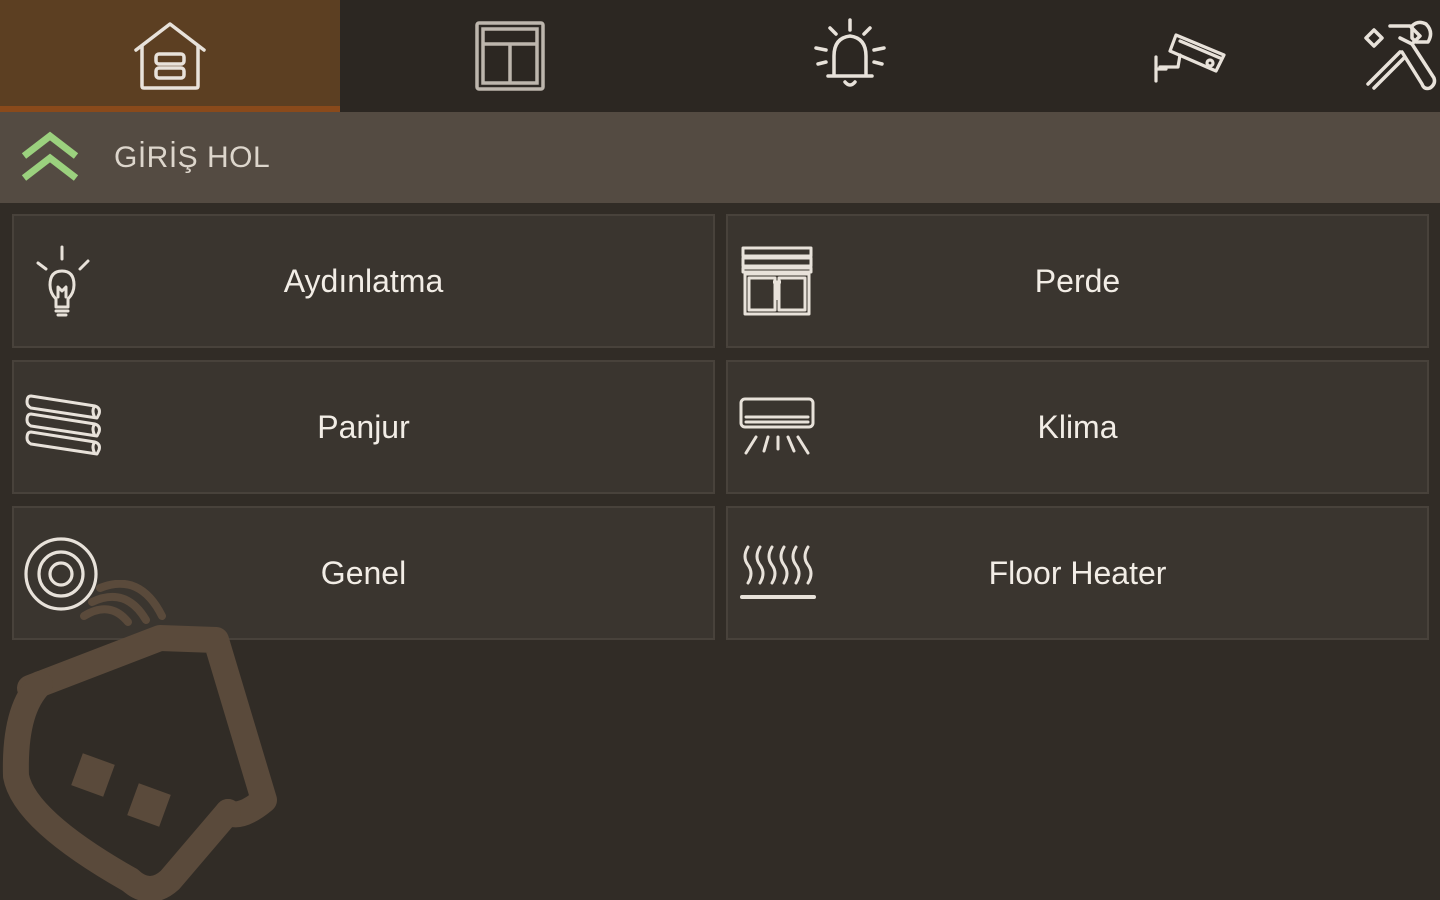 This screenshot has height=900, width=1440. I want to click on category-label: Genel, so click(363, 572).